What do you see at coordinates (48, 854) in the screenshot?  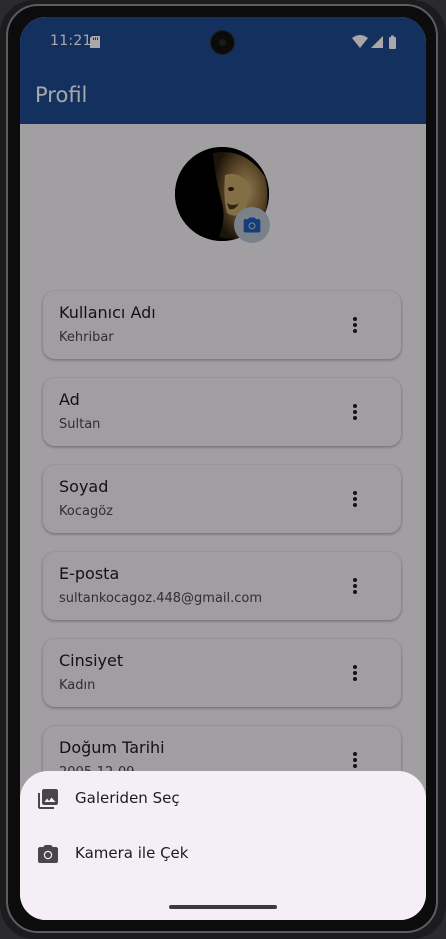 I see `camera-icon` at bounding box center [48, 854].